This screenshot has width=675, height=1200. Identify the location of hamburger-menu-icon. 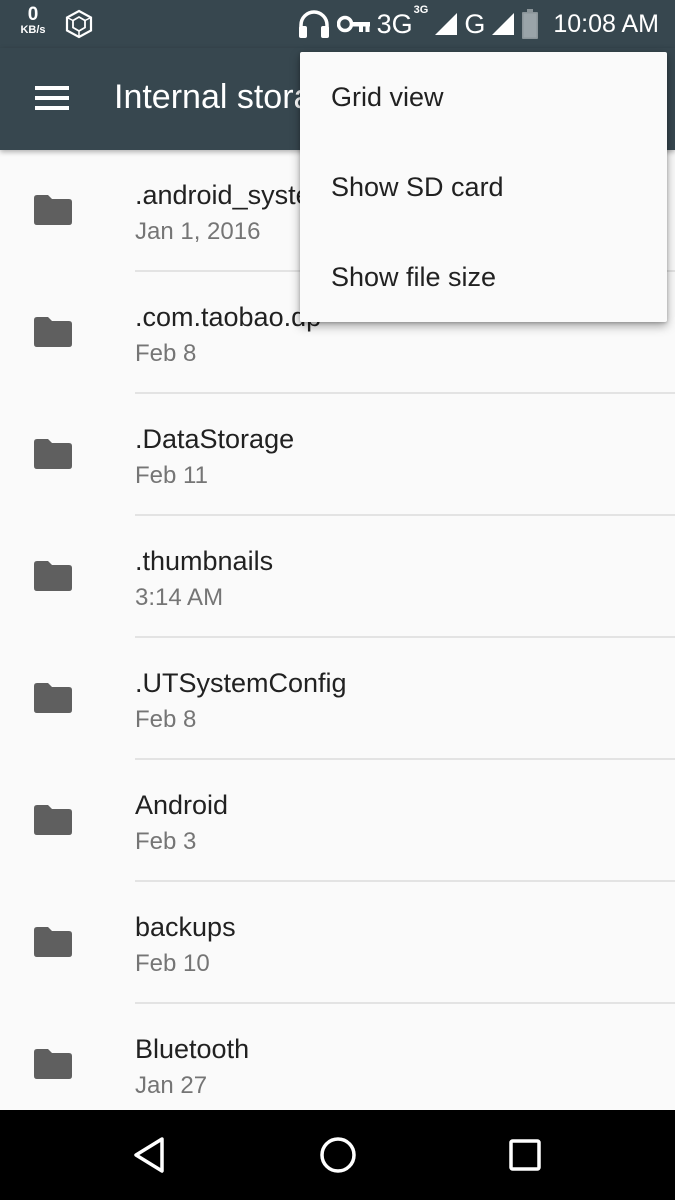
(44, 100).